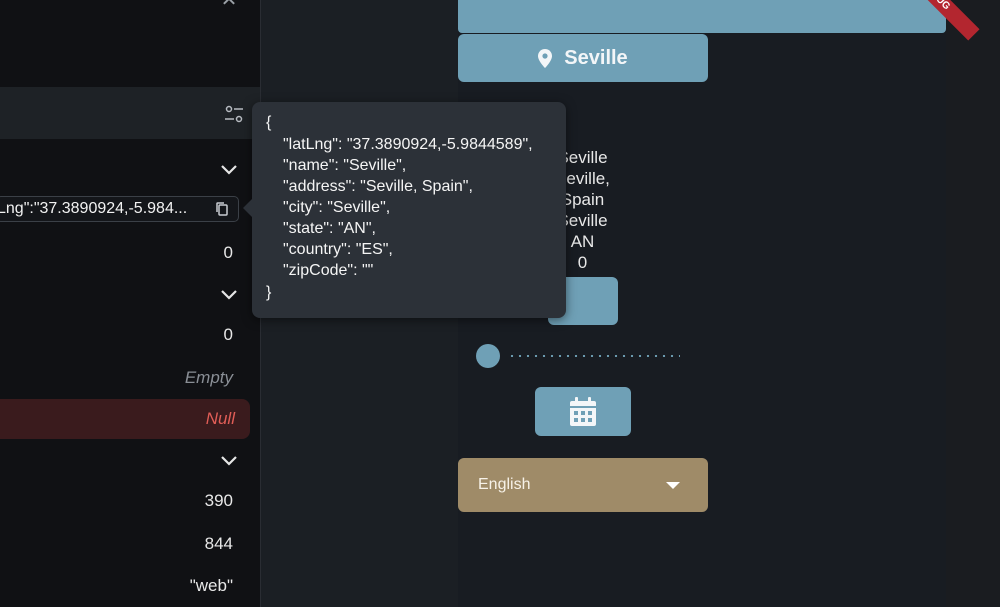  Describe the element at coordinates (408, 144) in the screenshot. I see `tooltip-line: "latLng": "37.3890924,-5.9844589",` at that location.